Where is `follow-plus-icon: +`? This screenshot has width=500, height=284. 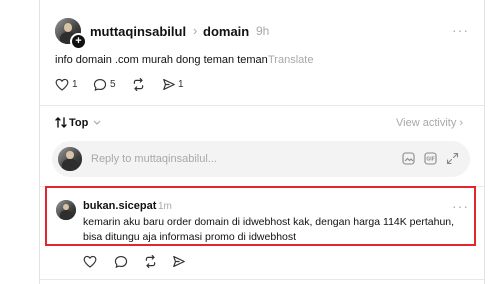 follow-plus-icon: + is located at coordinates (78, 41).